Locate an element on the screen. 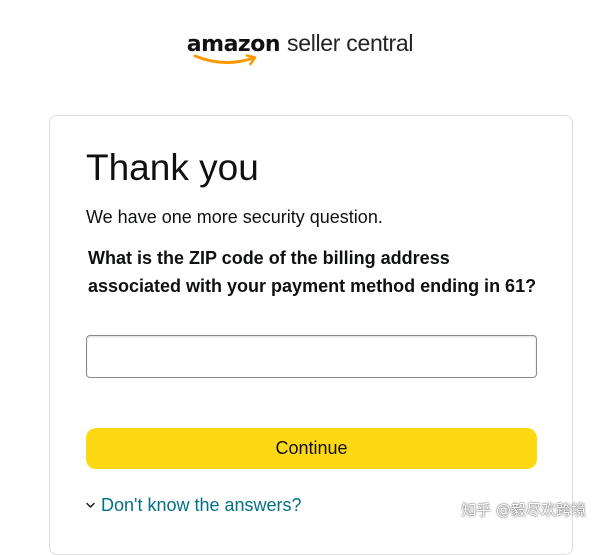  page-title: Thank you is located at coordinates (172, 167).